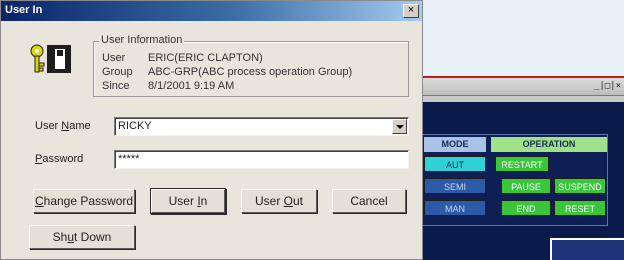 This screenshot has height=260, width=624. Describe the element at coordinates (580, 186) in the screenshot. I see `suspend-button: SUSPEND` at that location.